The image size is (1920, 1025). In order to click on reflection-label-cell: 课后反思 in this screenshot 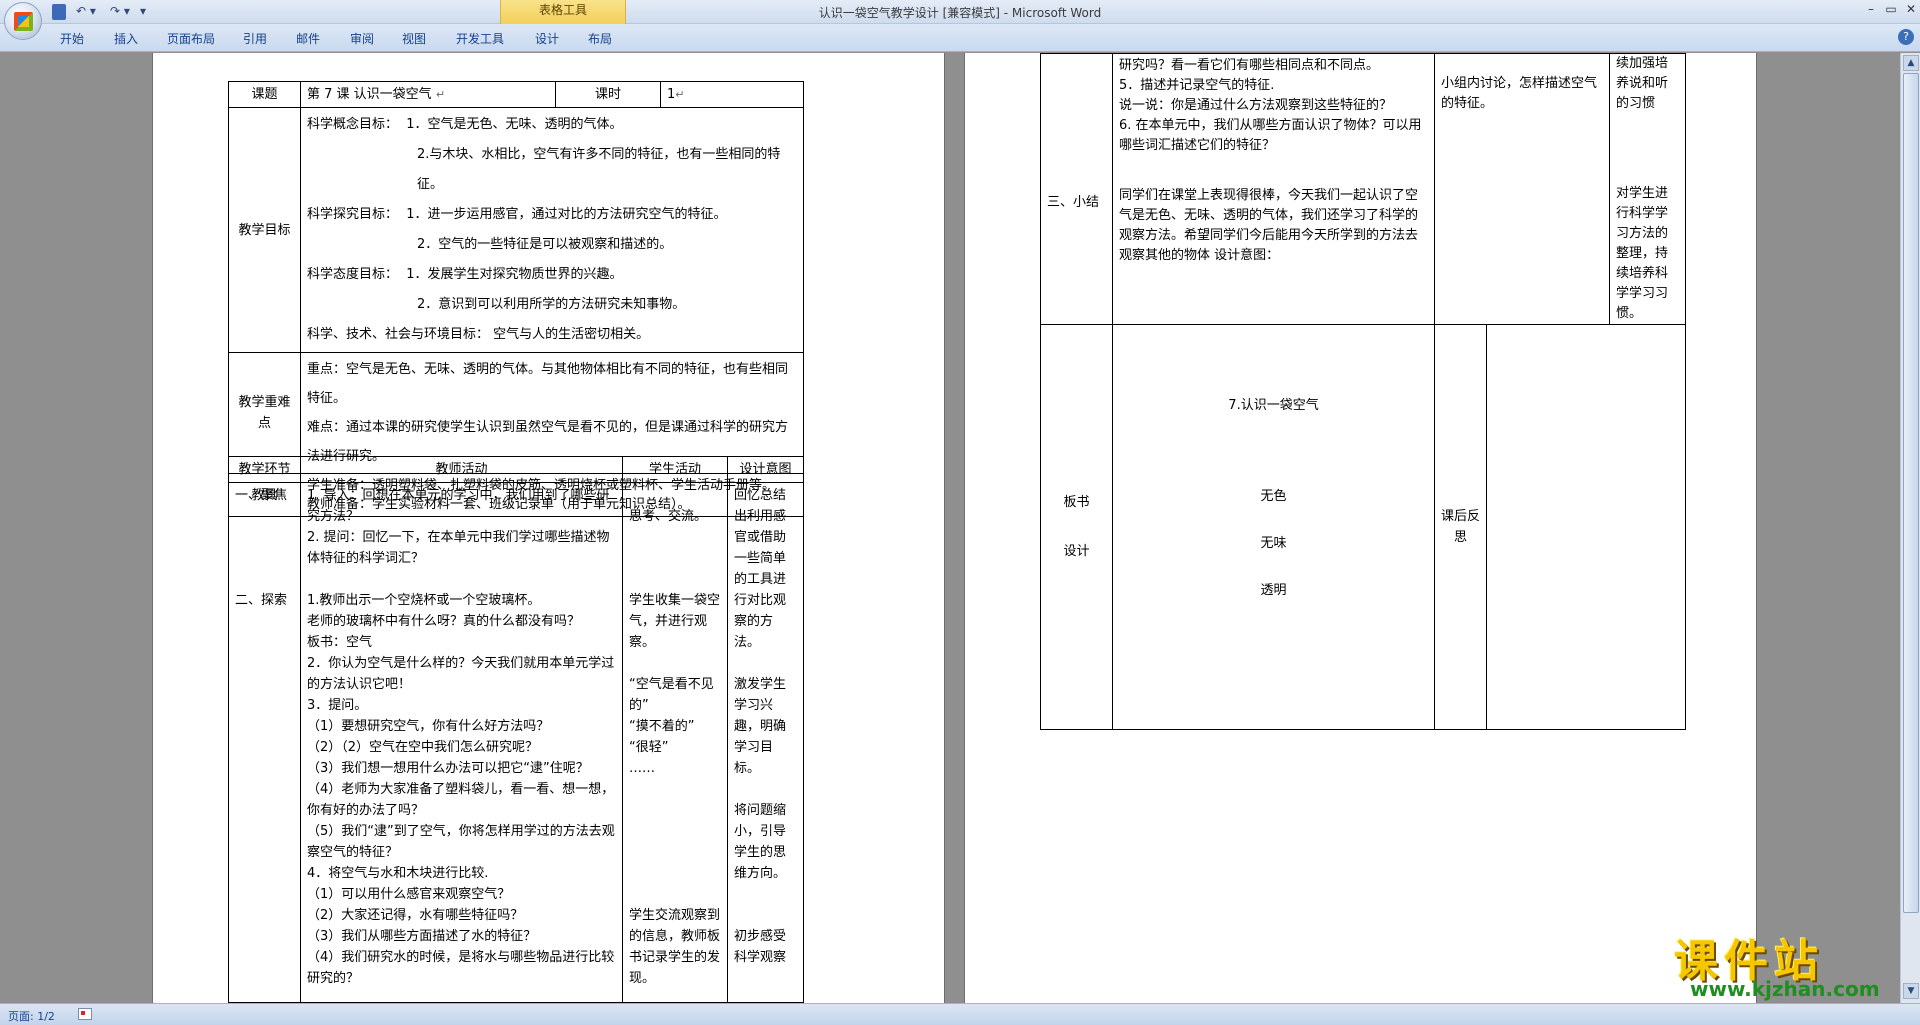, I will do `click(1460, 527)`.